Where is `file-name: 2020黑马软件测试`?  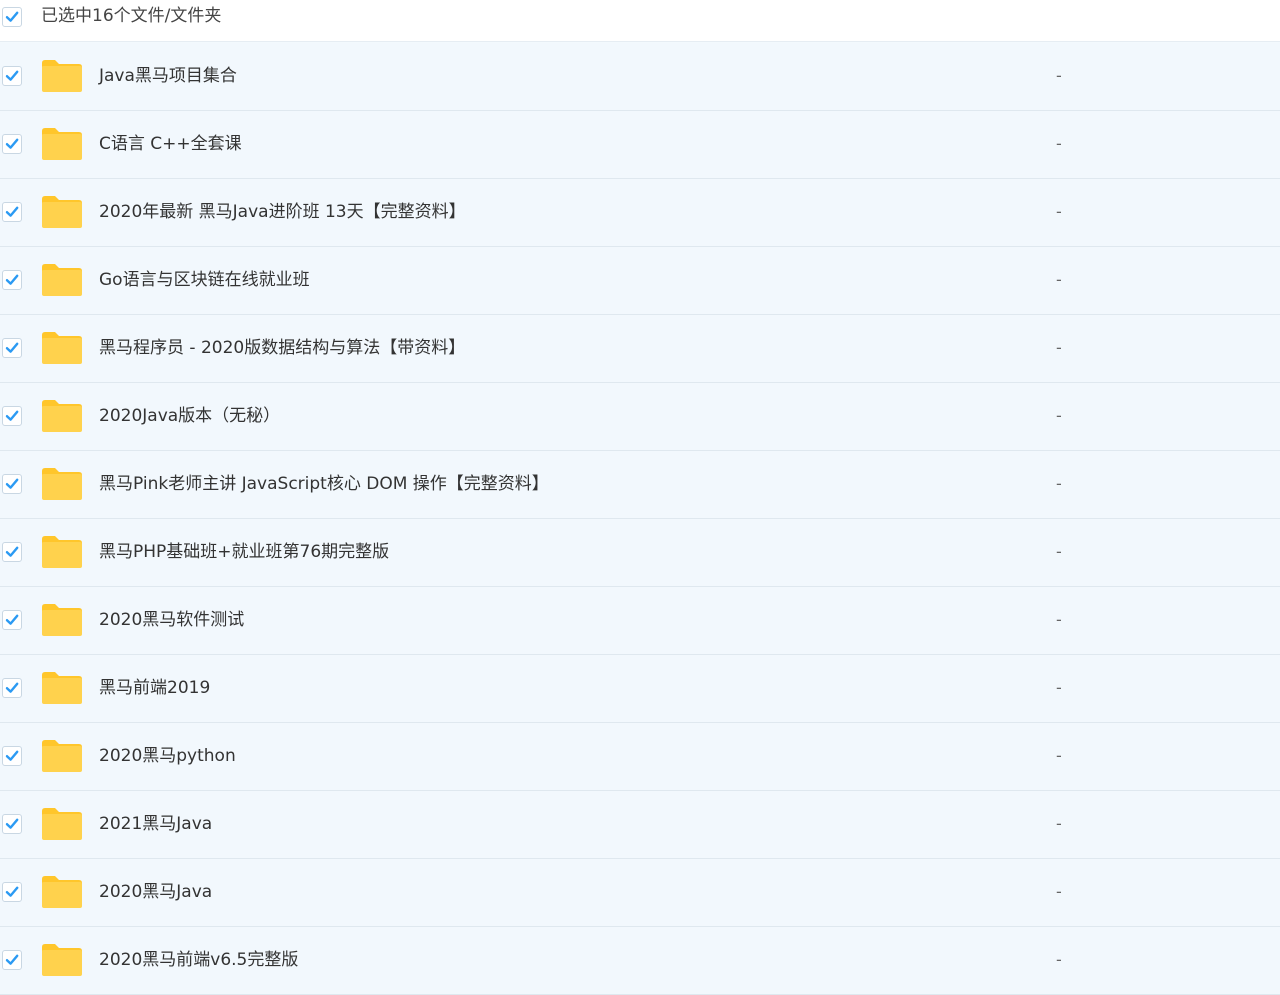 file-name: 2020黑马软件测试 is located at coordinates (171, 620).